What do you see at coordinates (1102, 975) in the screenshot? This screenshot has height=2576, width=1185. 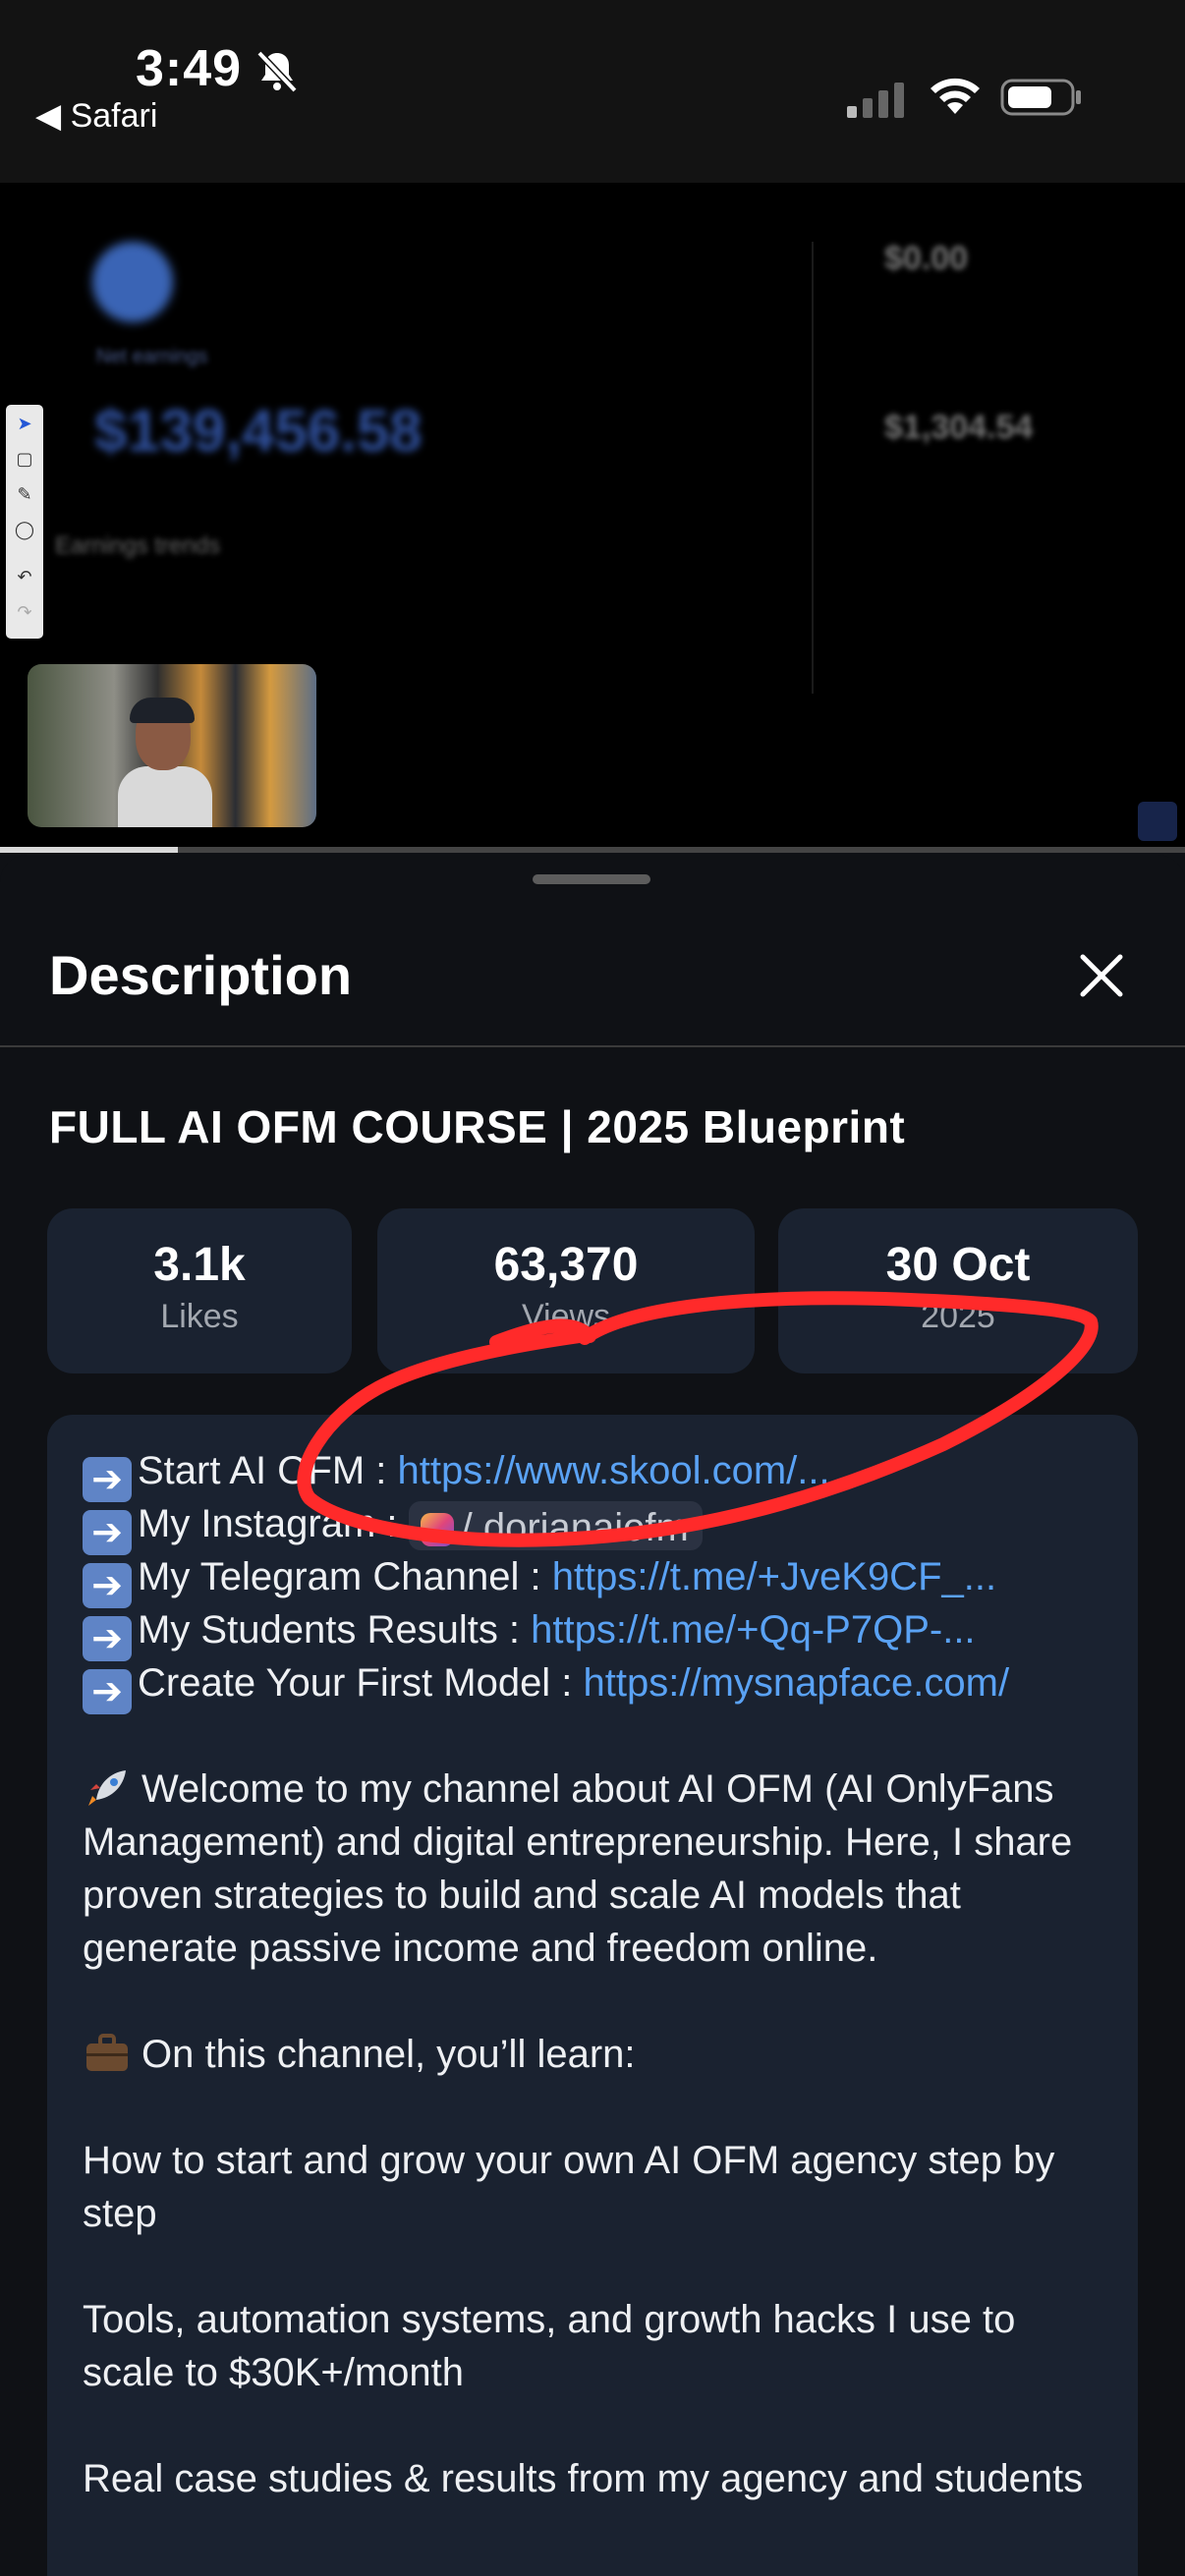 I see `close-icon` at bounding box center [1102, 975].